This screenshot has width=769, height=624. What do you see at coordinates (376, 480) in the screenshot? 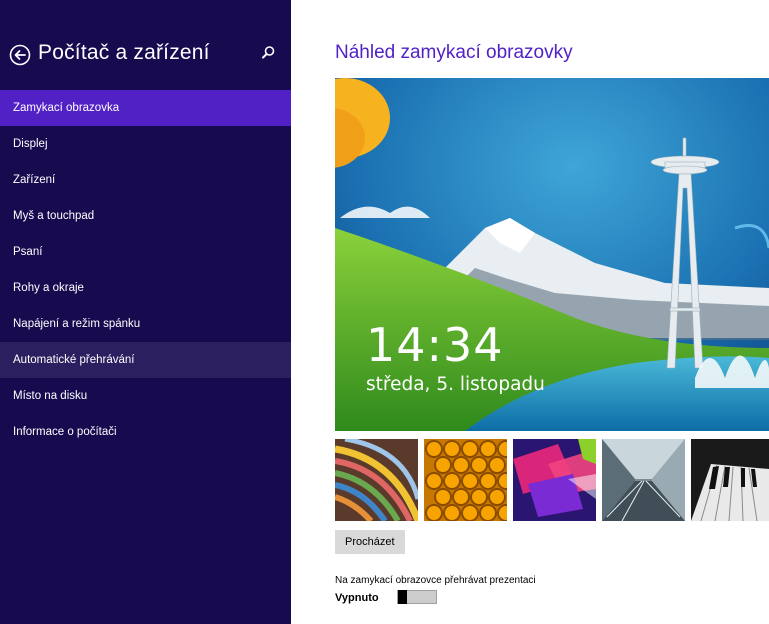
I see `thumbnail-ribbons` at bounding box center [376, 480].